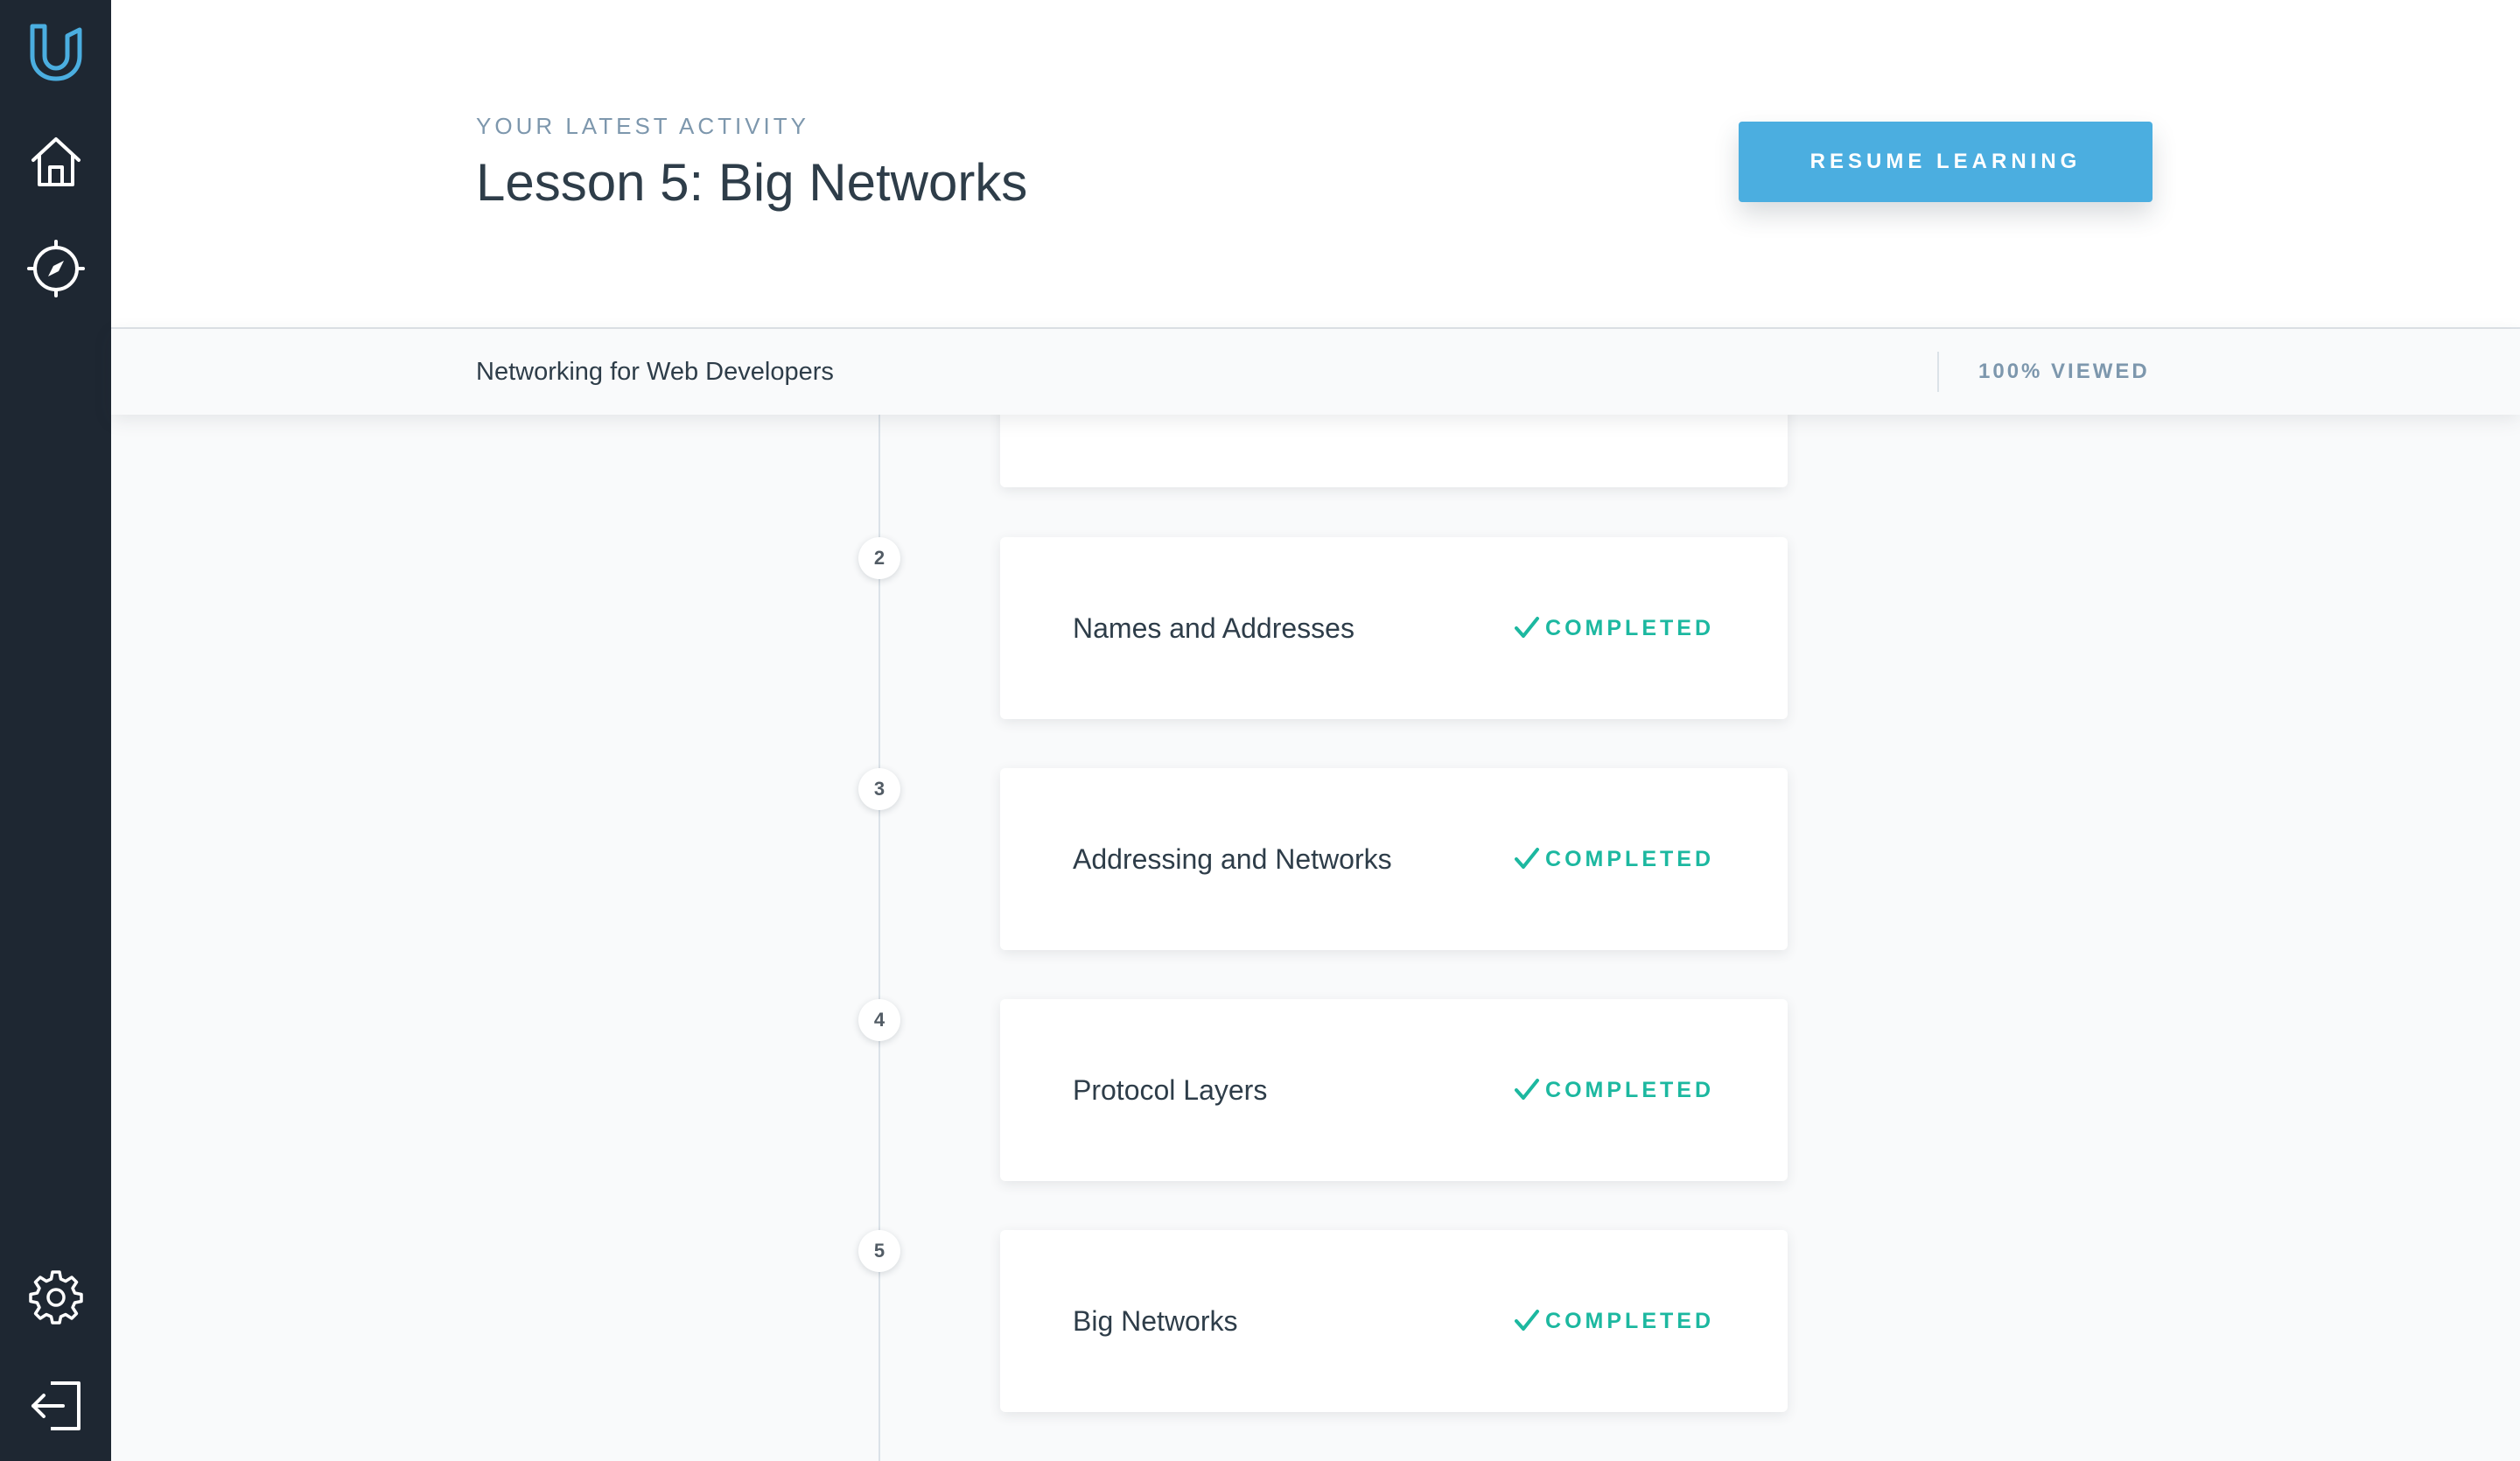 This screenshot has width=2520, height=1461. I want to click on course-name: Networking for Web Developers, so click(655, 371).